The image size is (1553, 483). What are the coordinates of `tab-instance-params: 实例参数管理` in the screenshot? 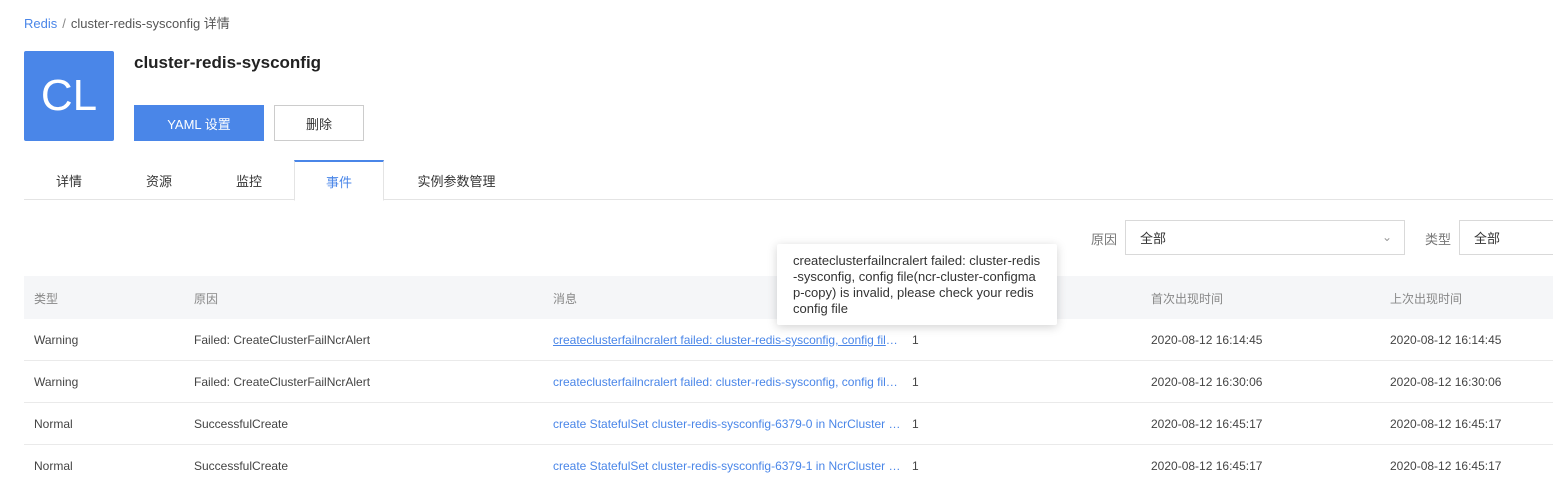 It's located at (456, 180).